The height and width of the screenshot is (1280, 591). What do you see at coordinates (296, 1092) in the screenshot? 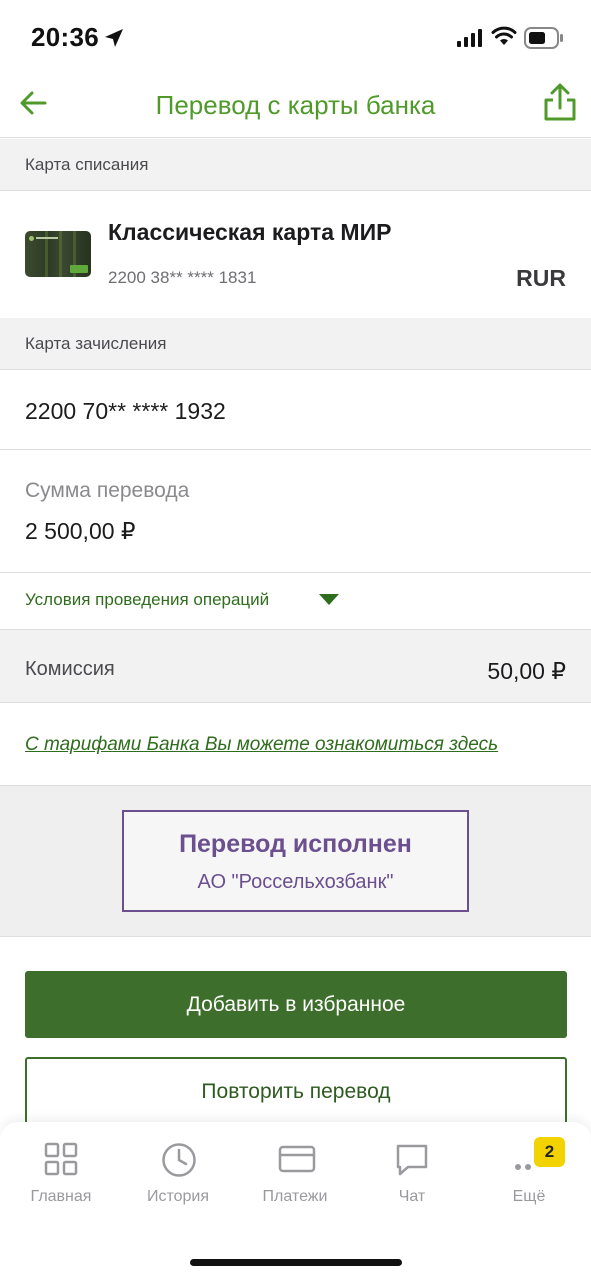
I see `repeat-transfer-button: Повторить перевод` at bounding box center [296, 1092].